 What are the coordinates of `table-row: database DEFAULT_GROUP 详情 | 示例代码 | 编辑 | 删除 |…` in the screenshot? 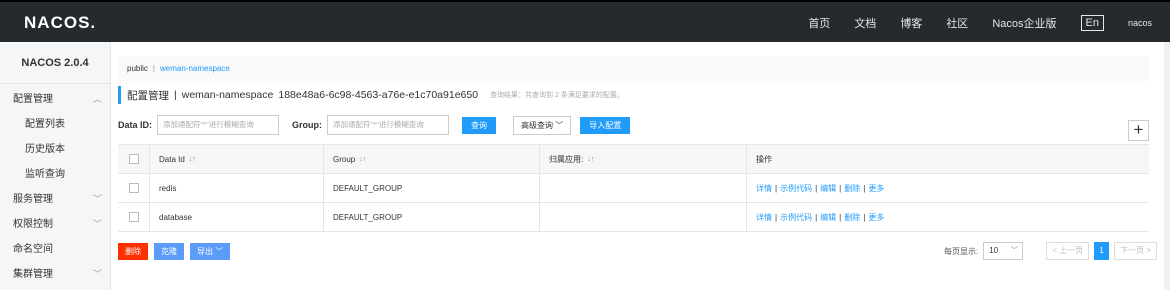 It's located at (633, 217).